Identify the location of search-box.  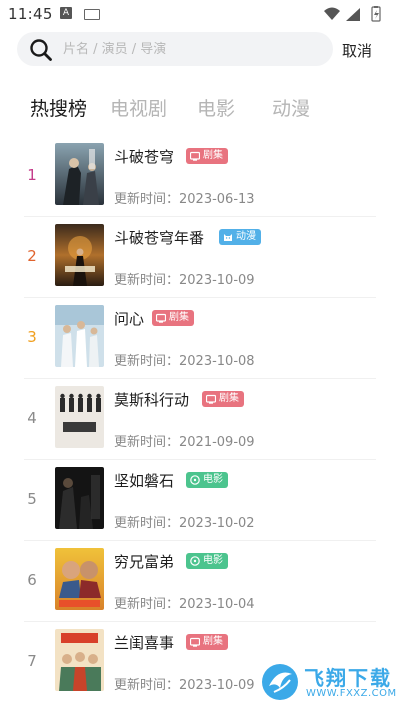
(175, 49).